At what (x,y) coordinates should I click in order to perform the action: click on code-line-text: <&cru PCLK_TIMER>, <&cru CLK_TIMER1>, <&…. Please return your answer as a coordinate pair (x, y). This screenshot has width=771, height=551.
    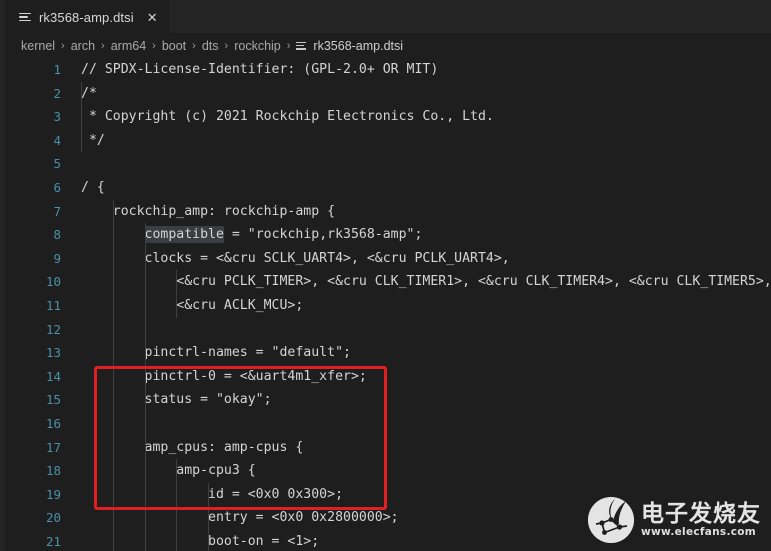
    Looking at the image, I should click on (426, 282).